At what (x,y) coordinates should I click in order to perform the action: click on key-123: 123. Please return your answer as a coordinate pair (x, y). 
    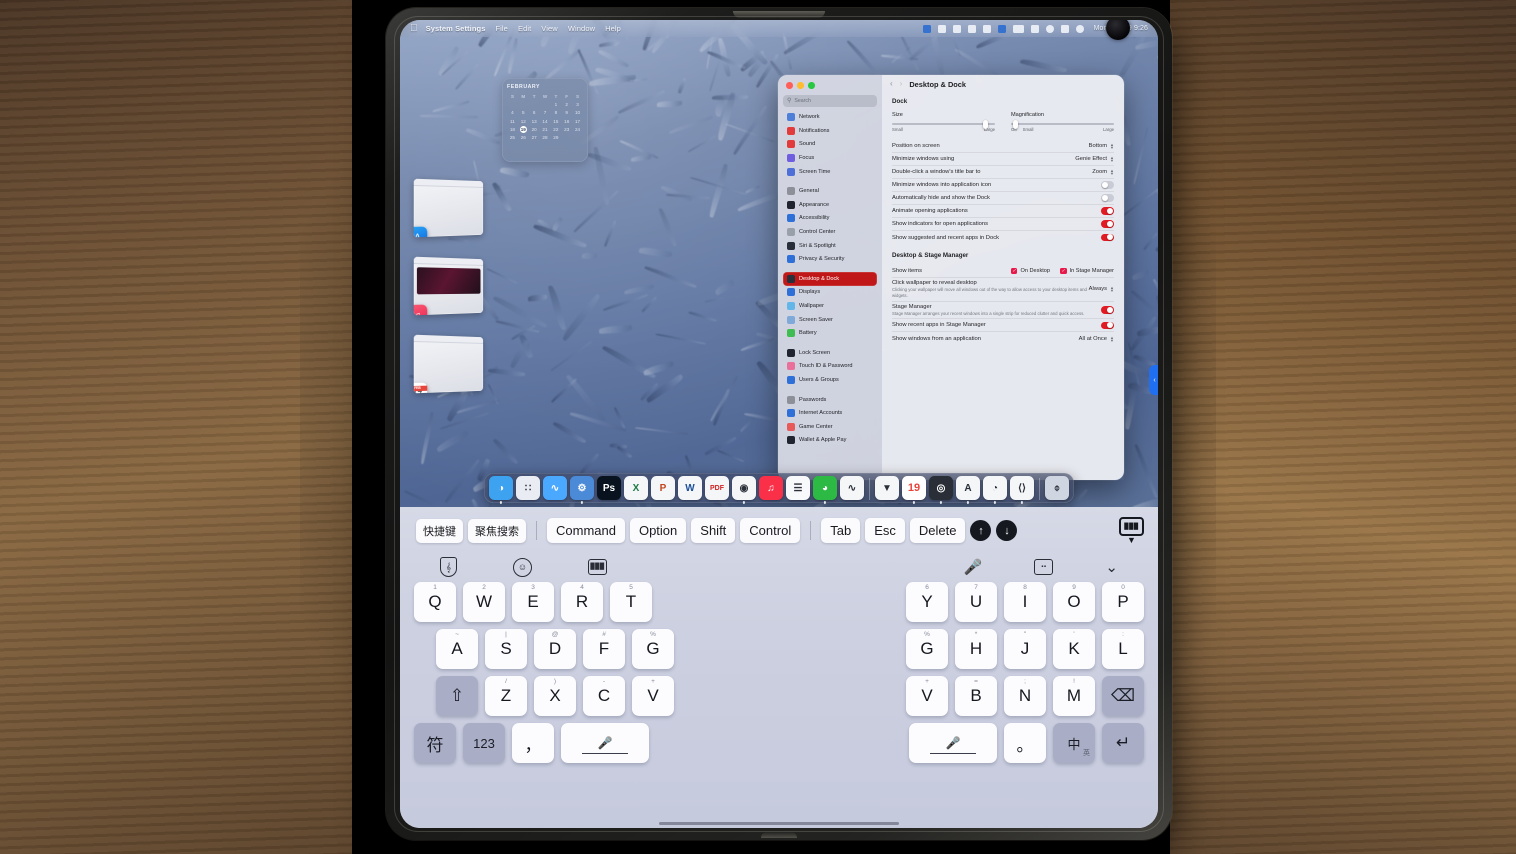
    Looking at the image, I should click on (484, 743).